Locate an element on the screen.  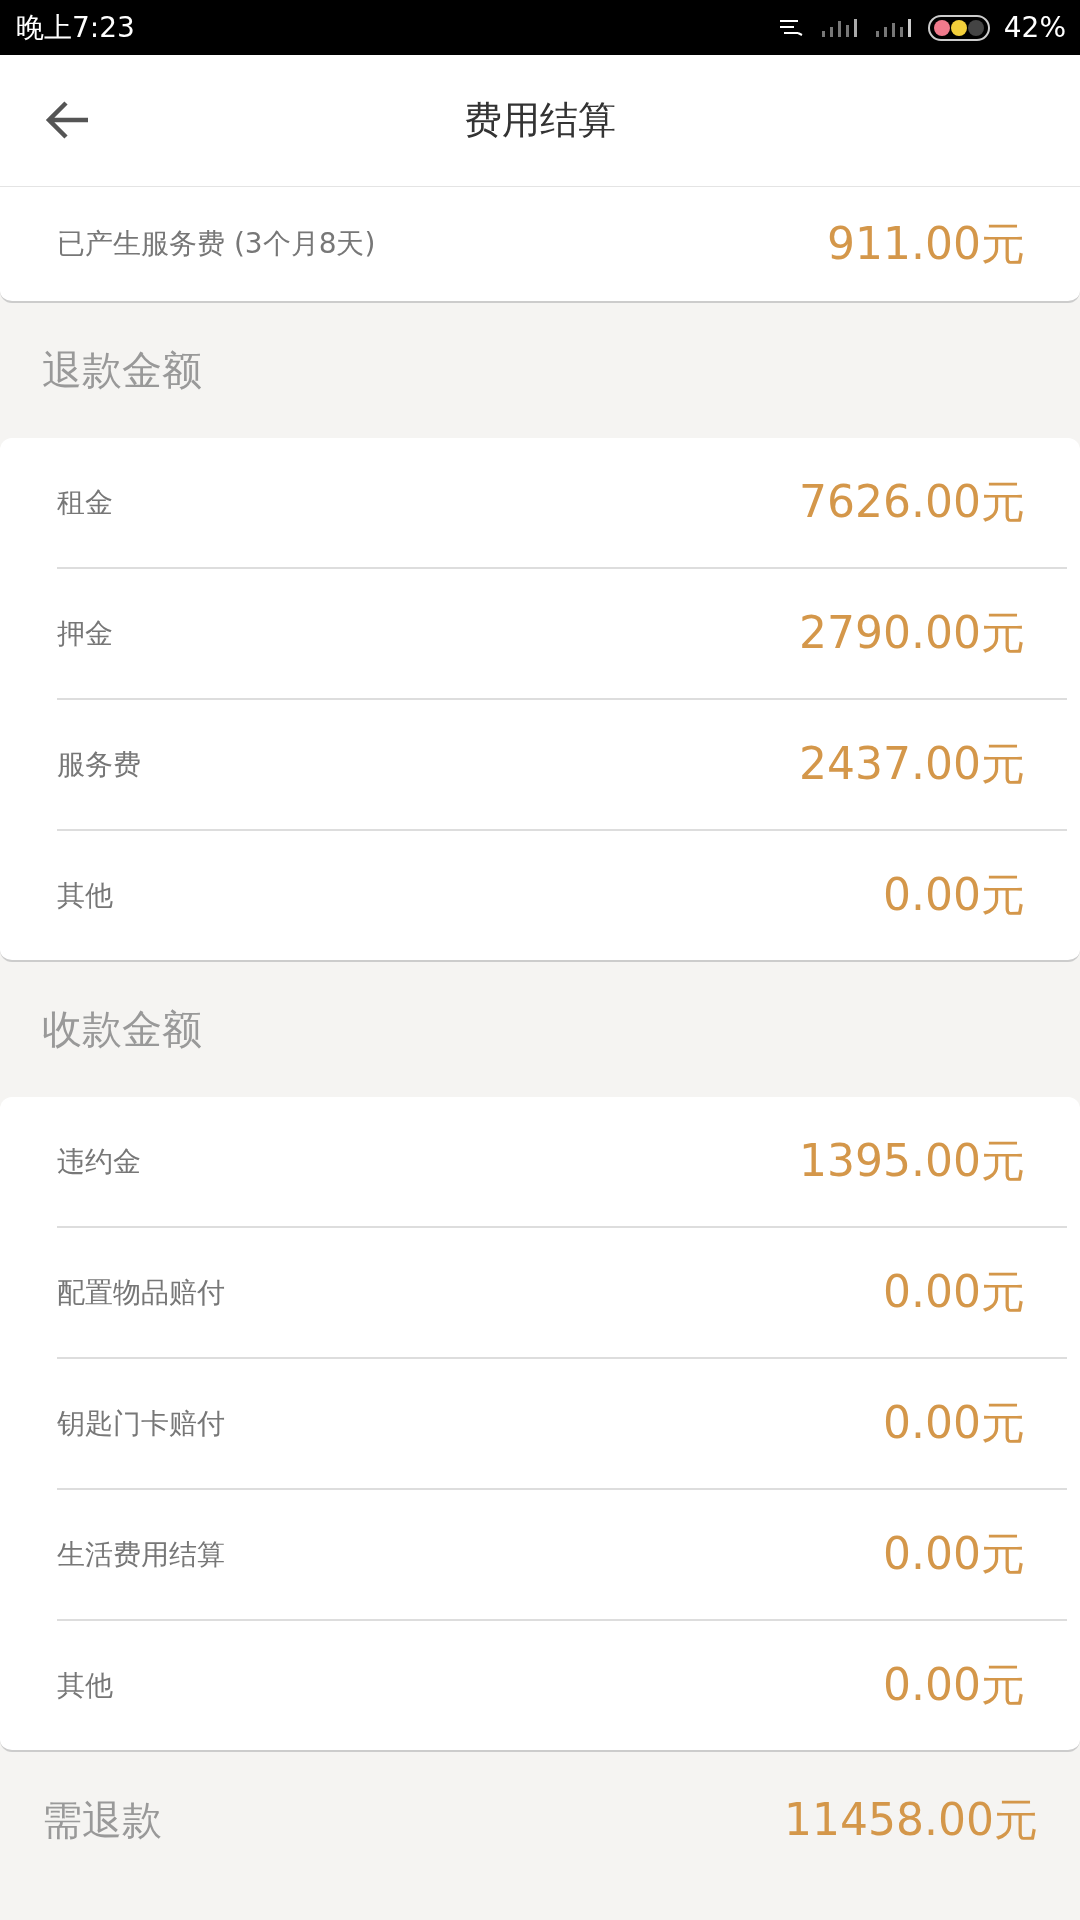
fee-amount: 911.00元 is located at coordinates (926, 243).